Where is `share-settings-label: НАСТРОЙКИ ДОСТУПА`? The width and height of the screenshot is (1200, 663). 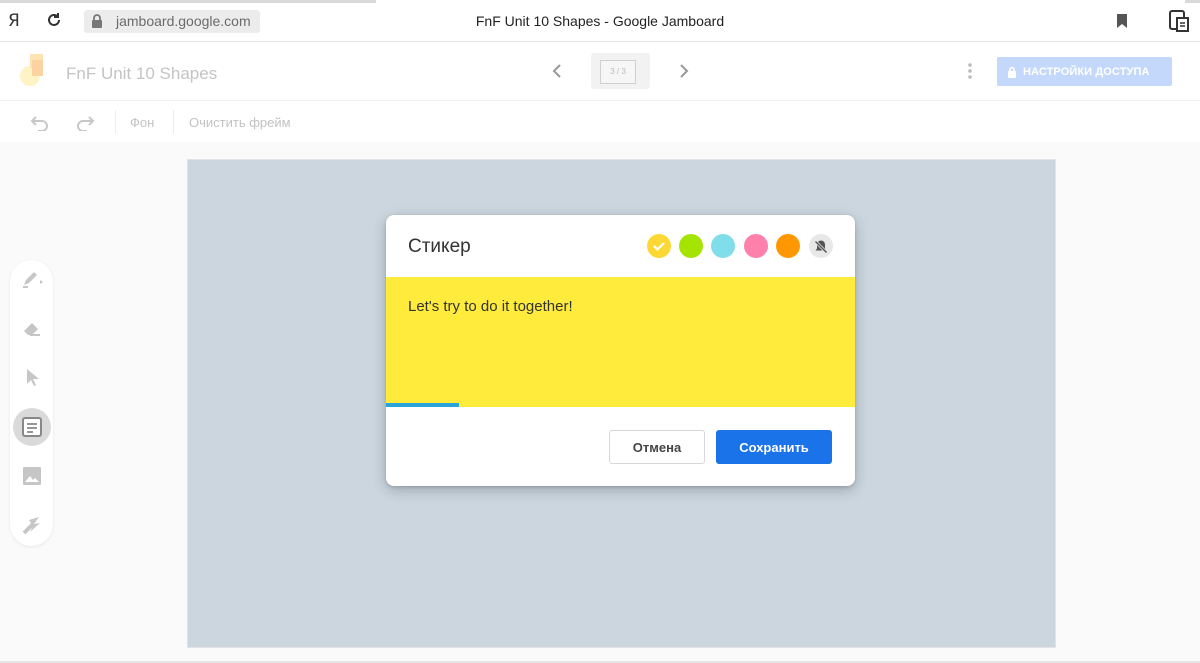 share-settings-label: НАСТРОЙКИ ДОСТУПА is located at coordinates (1086, 71).